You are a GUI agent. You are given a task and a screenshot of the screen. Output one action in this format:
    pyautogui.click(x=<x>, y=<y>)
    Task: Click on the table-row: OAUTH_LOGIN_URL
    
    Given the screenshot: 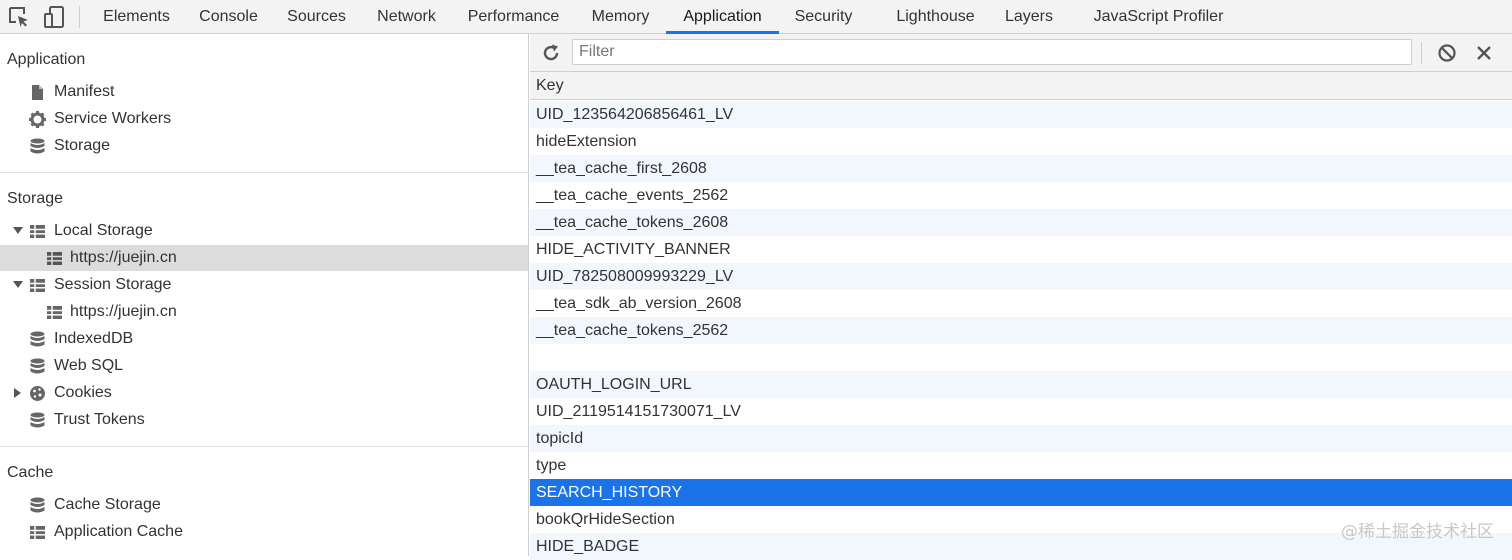 What is the action you would take?
    pyautogui.click(x=1021, y=384)
    